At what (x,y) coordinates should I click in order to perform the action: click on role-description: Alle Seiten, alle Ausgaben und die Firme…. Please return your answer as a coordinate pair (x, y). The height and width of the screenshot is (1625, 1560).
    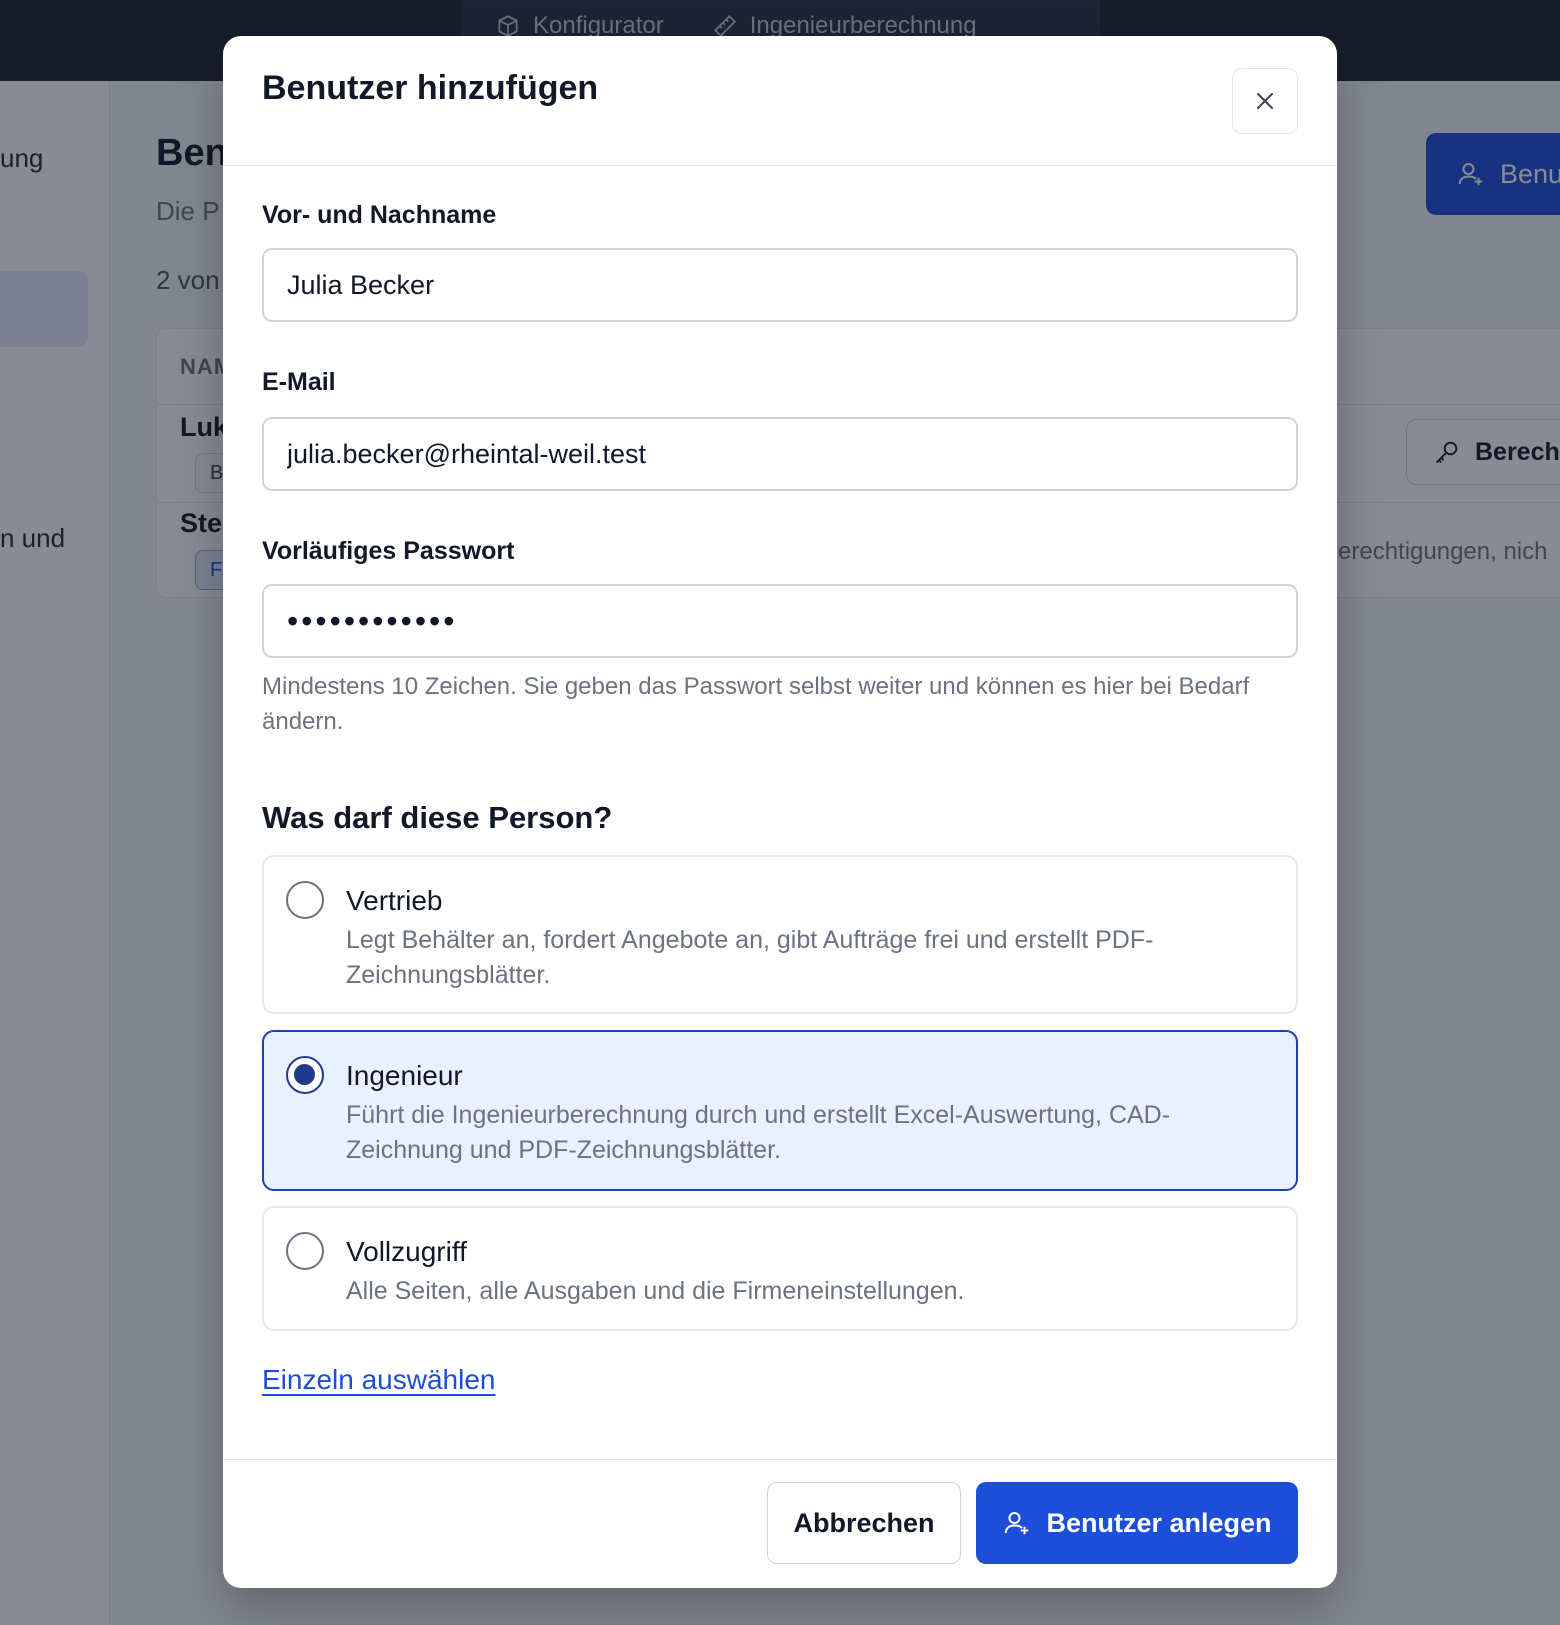
    Looking at the image, I should click on (655, 1291).